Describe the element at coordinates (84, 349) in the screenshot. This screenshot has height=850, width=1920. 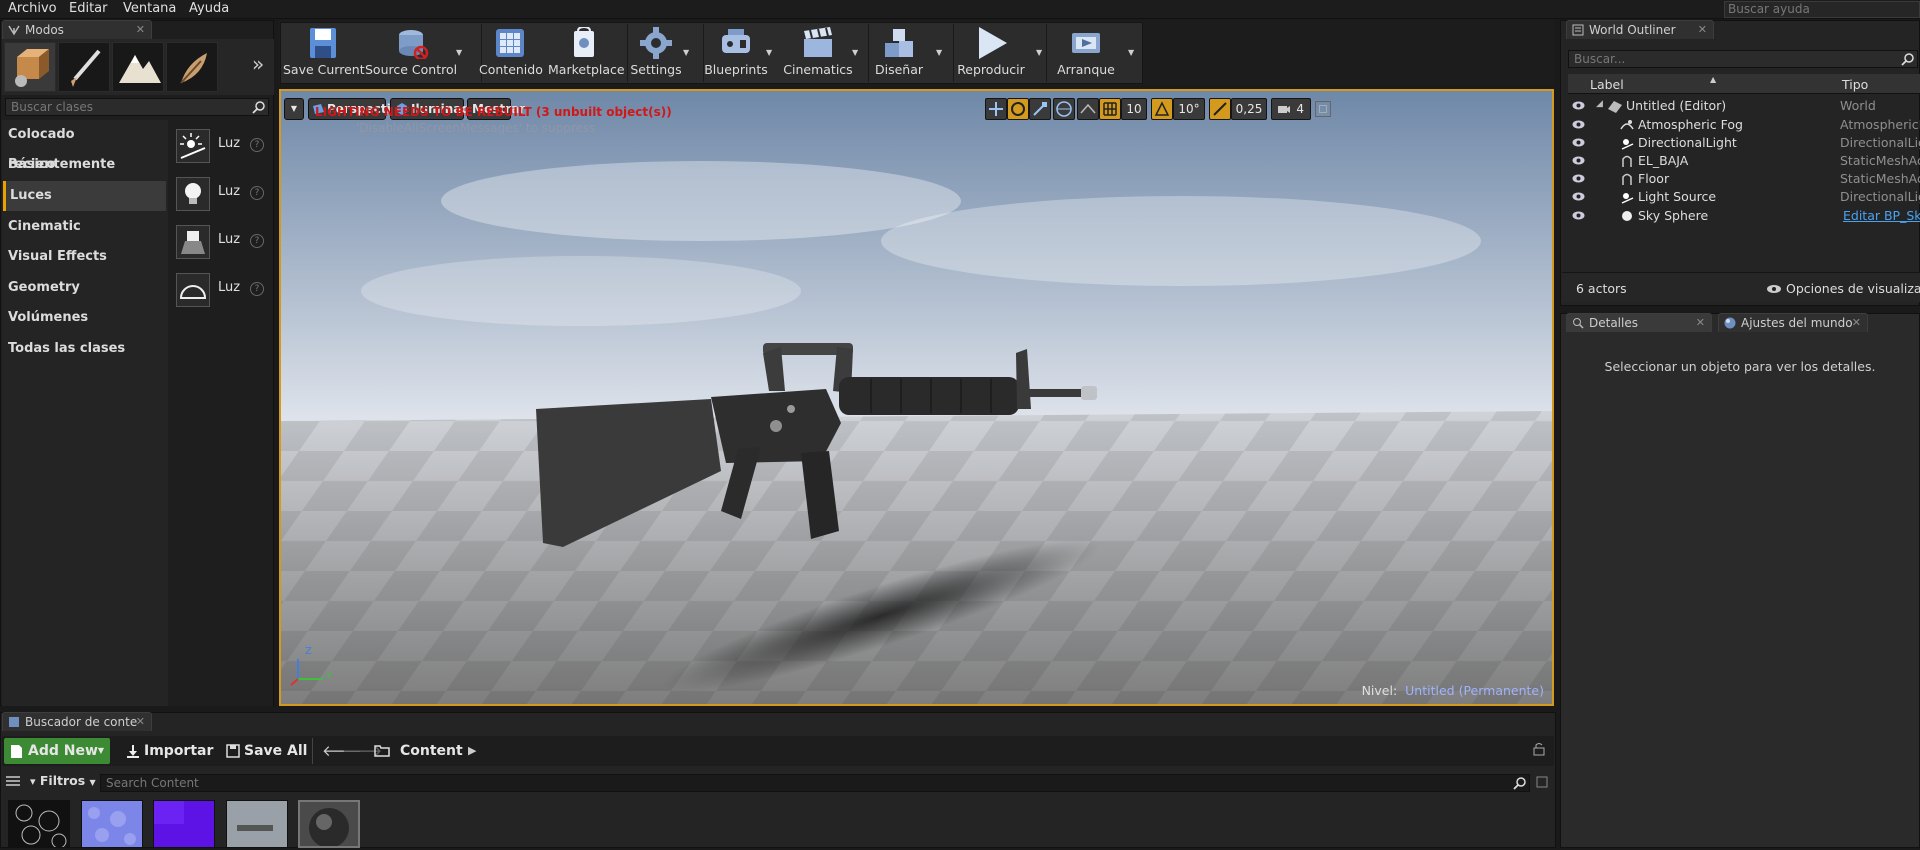
I see `category-all-classes: Todas las clases` at that location.